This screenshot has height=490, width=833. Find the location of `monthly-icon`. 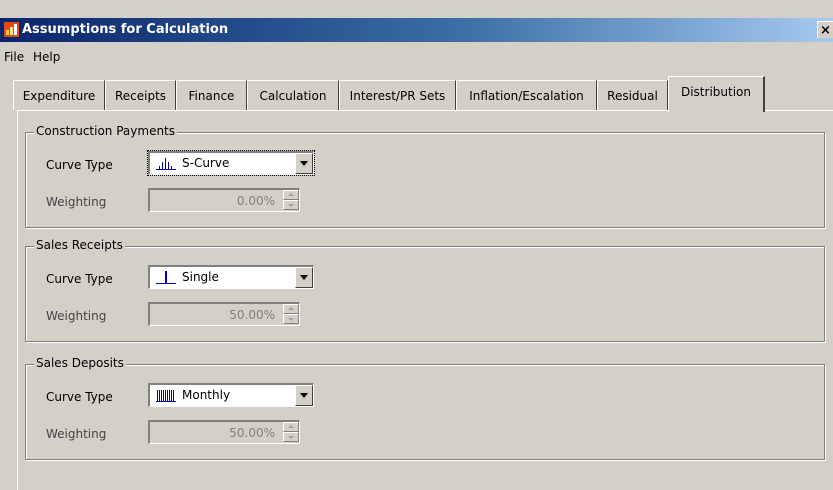

monthly-icon is located at coordinates (166, 396).